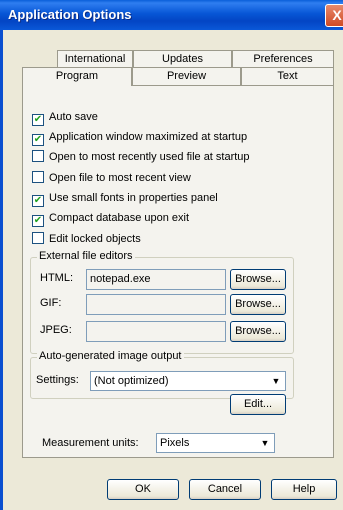  I want to click on settings-label: Settings:, so click(57, 380).